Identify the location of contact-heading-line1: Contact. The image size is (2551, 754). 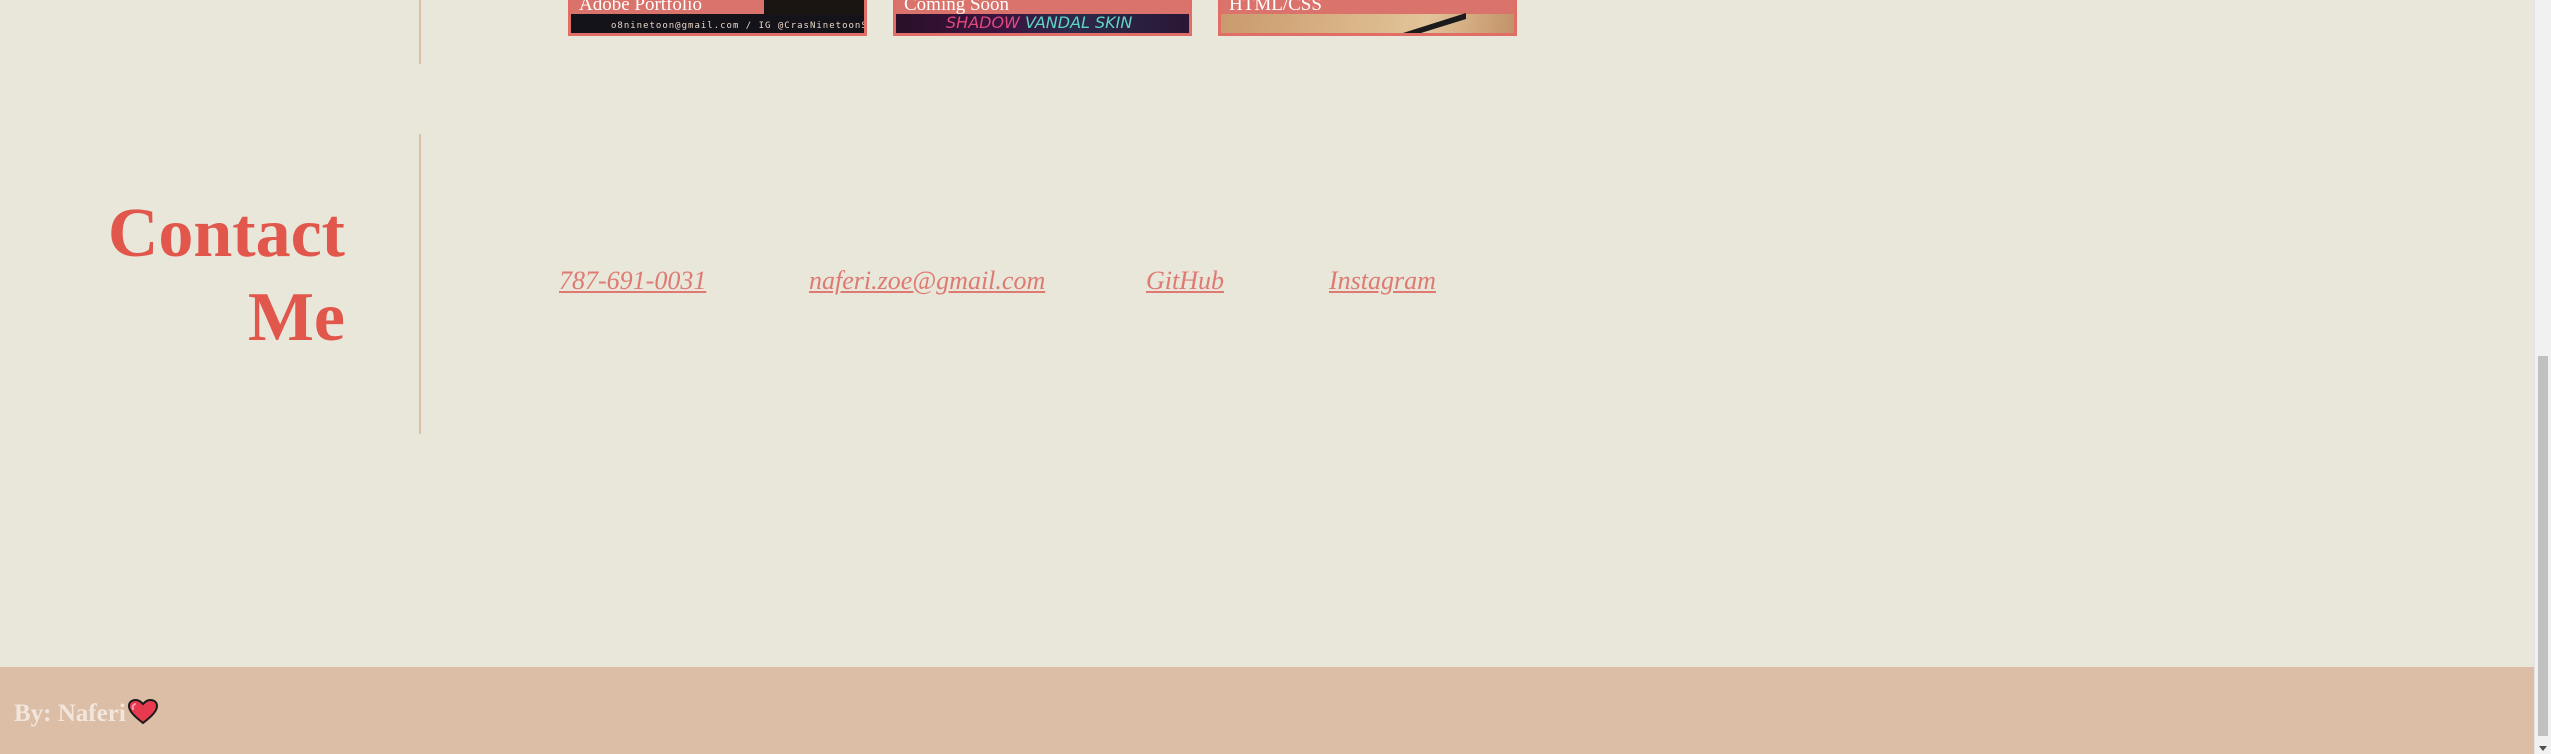
(226, 233).